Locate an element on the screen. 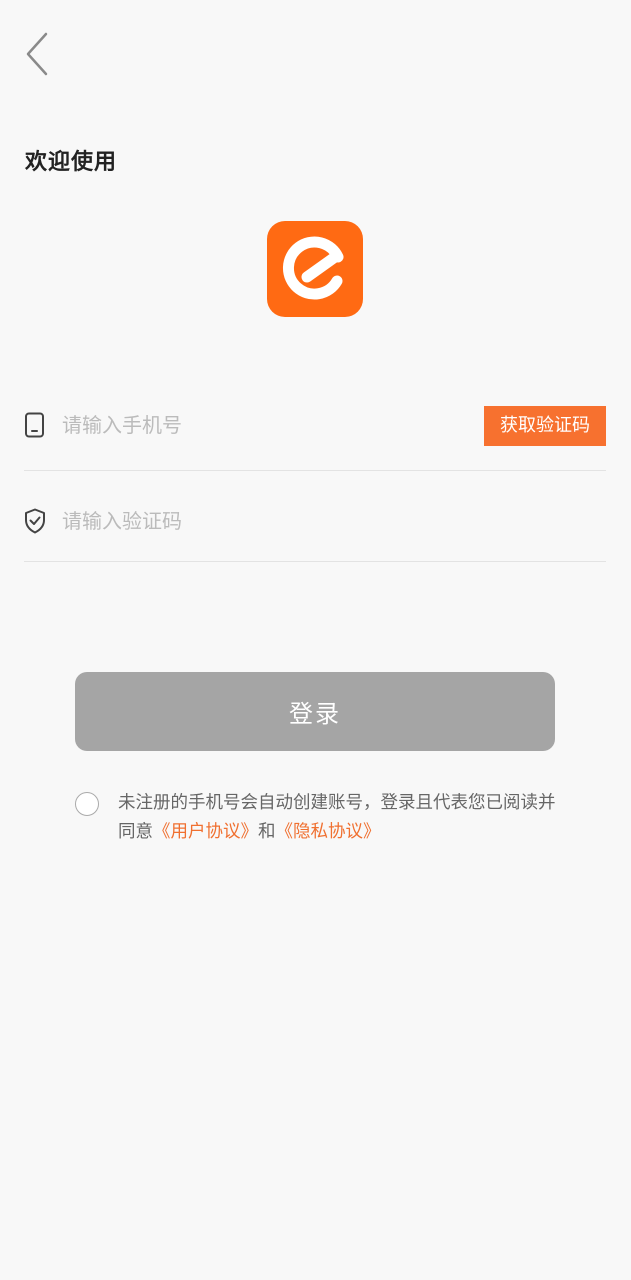  phone-input is located at coordinates (262, 425).